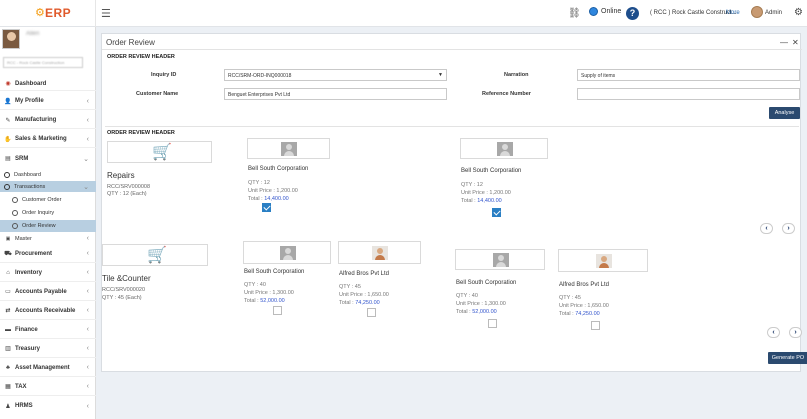 The height and width of the screenshot is (419, 807). I want to click on shopping-cart-icon: 🛒, so click(162, 152).